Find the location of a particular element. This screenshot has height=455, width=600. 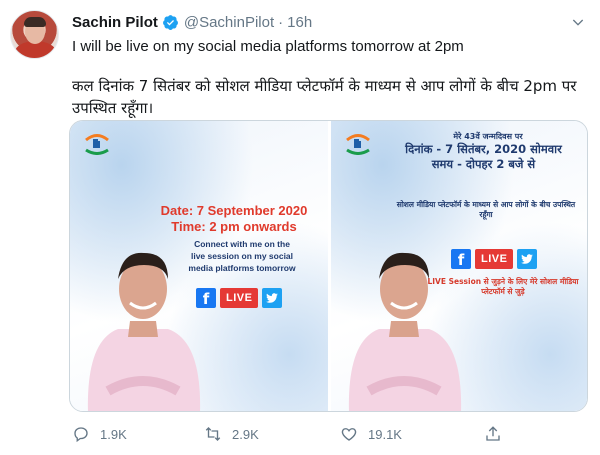

poster-social-row: f LIVE is located at coordinates (239, 298).